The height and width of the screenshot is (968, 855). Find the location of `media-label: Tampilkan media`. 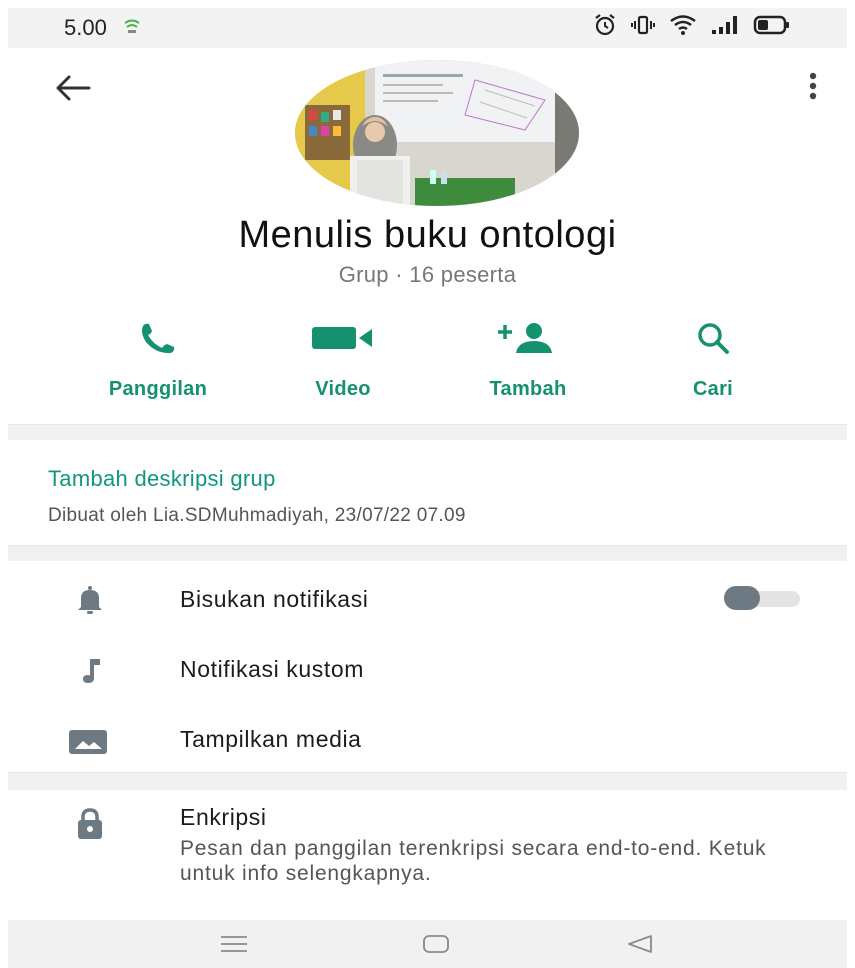

media-label: Tampilkan media is located at coordinates (271, 739).